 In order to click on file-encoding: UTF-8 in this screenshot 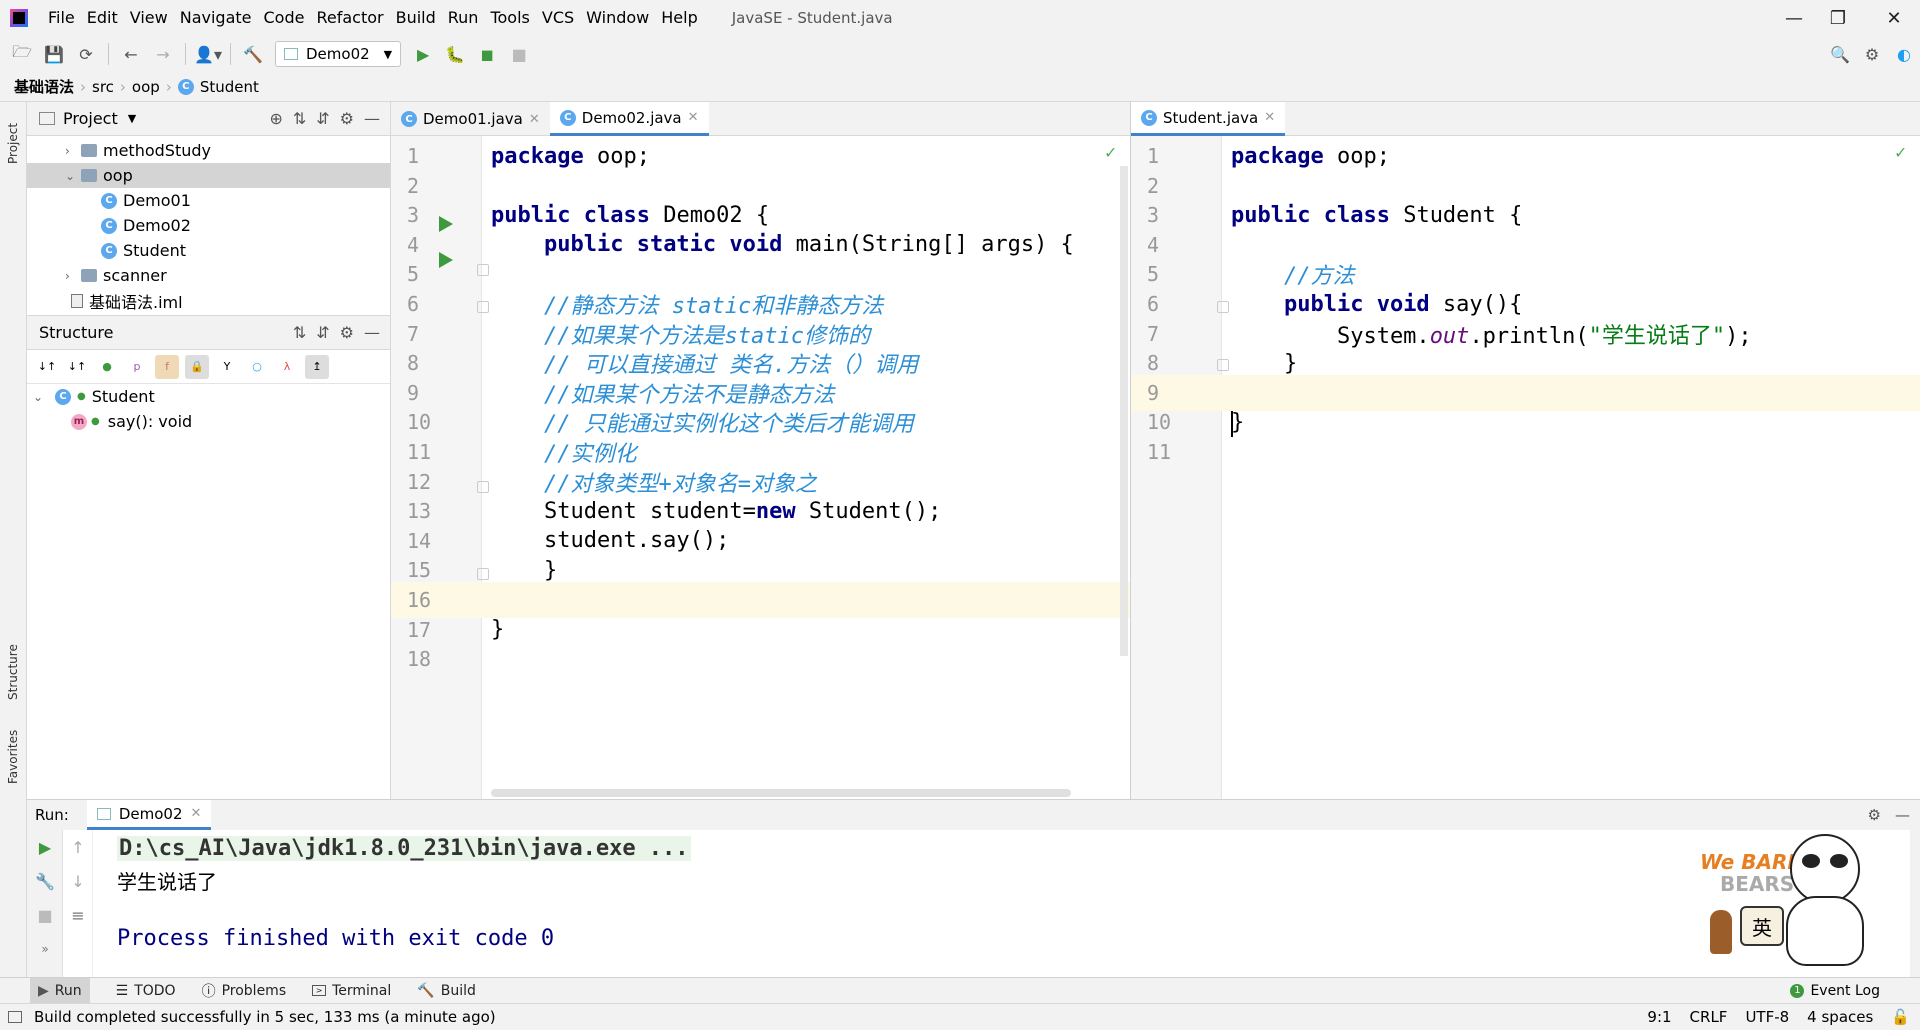, I will do `click(1767, 1017)`.